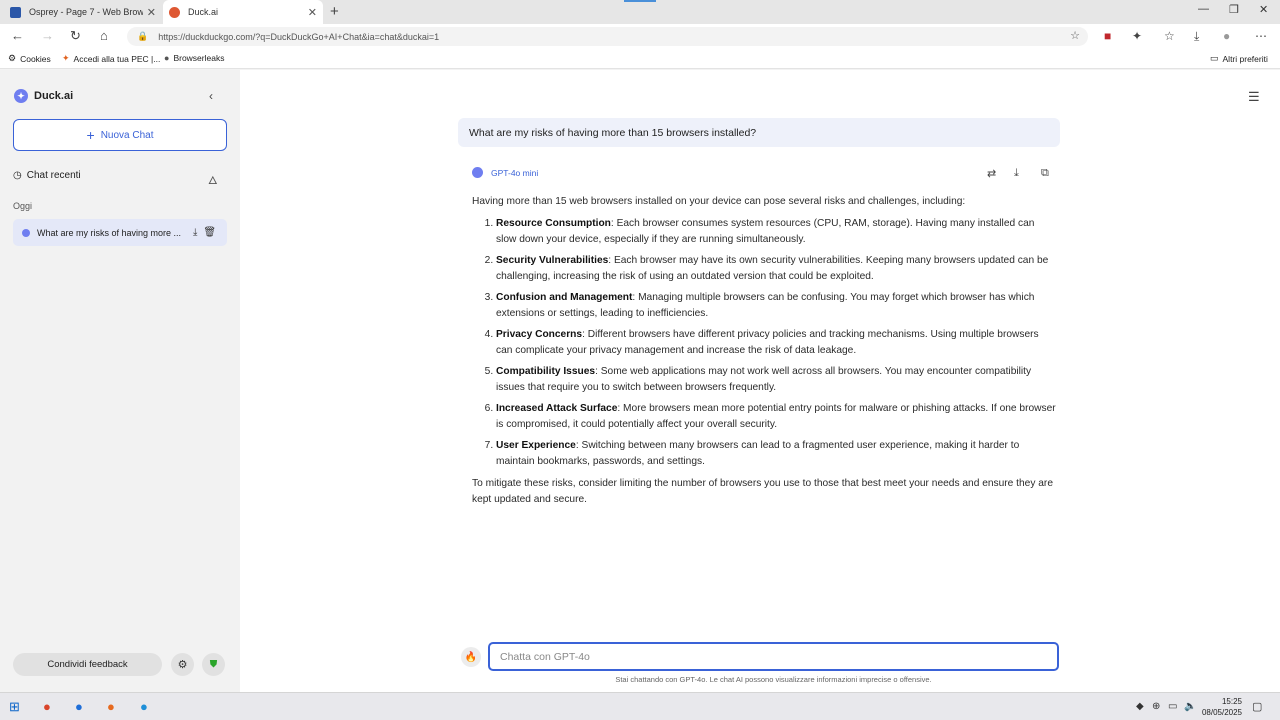 This screenshot has width=1280, height=720. What do you see at coordinates (203, 12) in the screenshot?
I see `tab-title: Duck.ai` at bounding box center [203, 12].